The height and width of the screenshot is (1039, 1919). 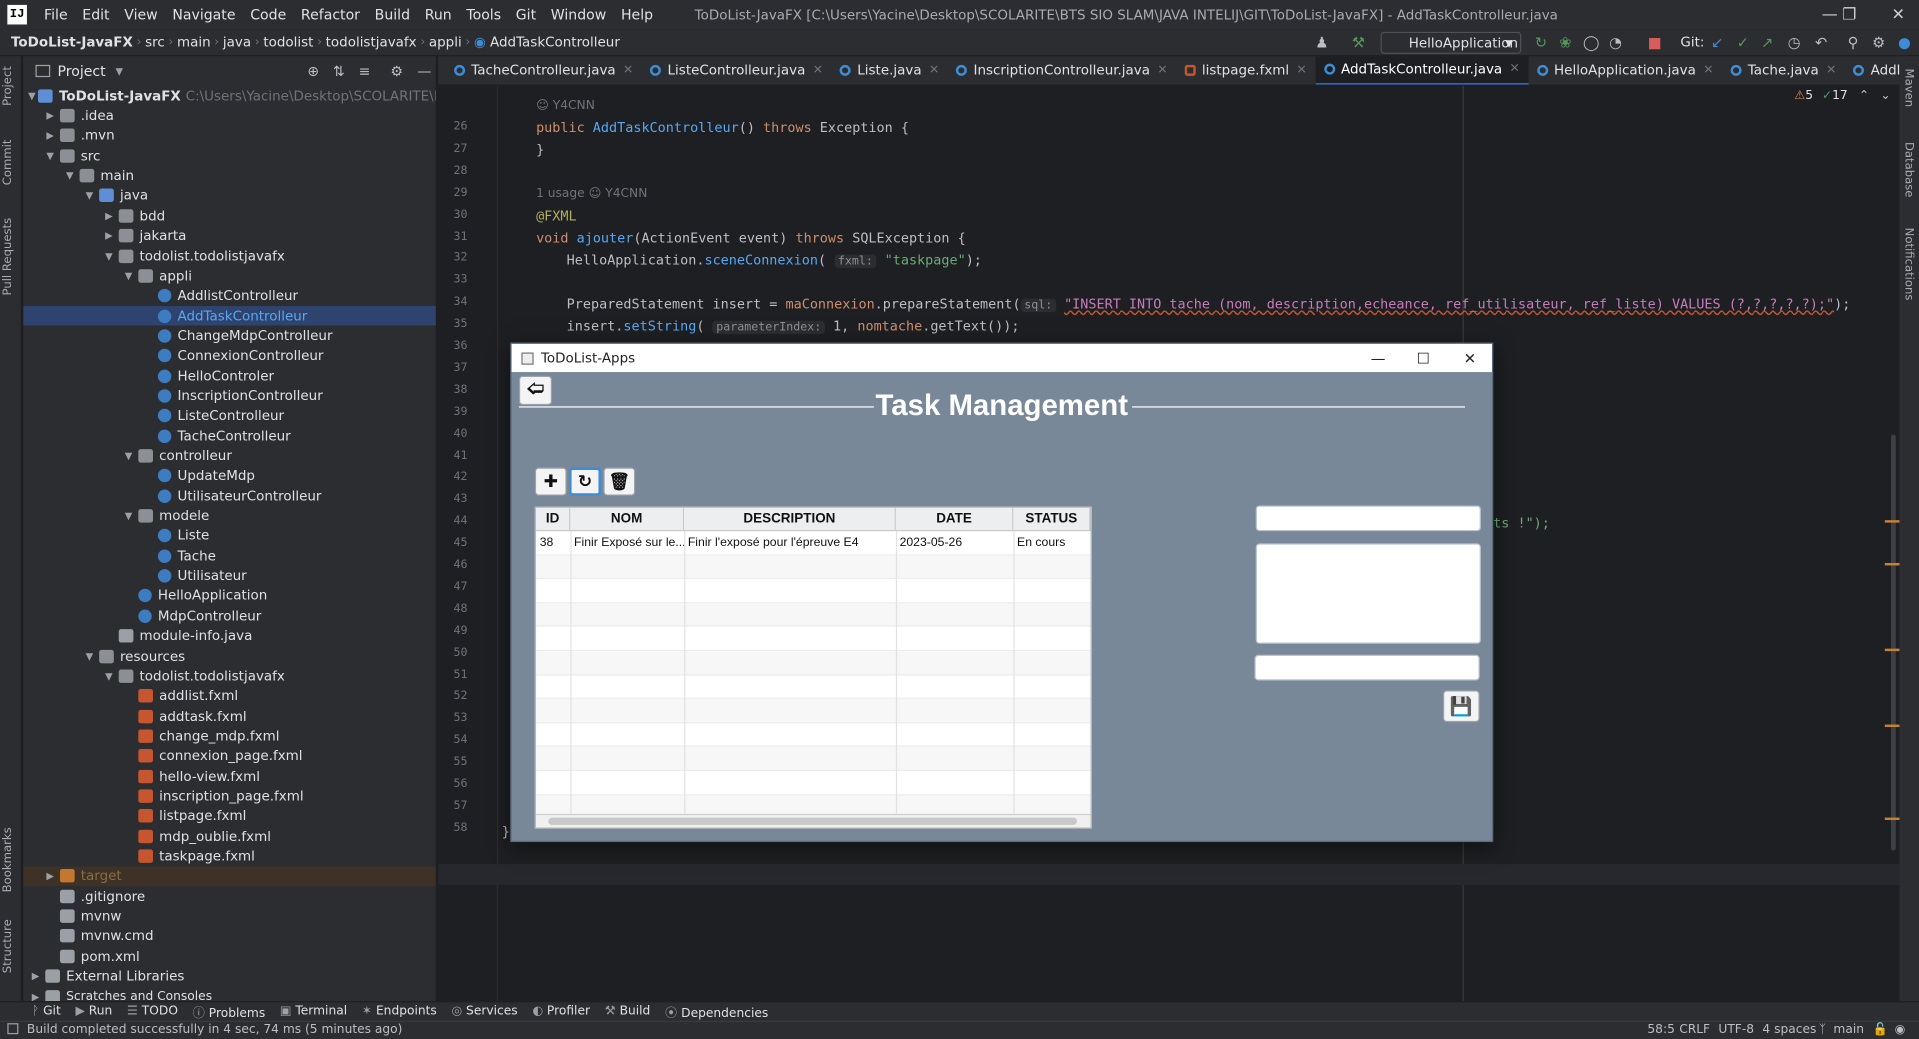 I want to click on restore-icon: ❐, so click(x=1850, y=14).